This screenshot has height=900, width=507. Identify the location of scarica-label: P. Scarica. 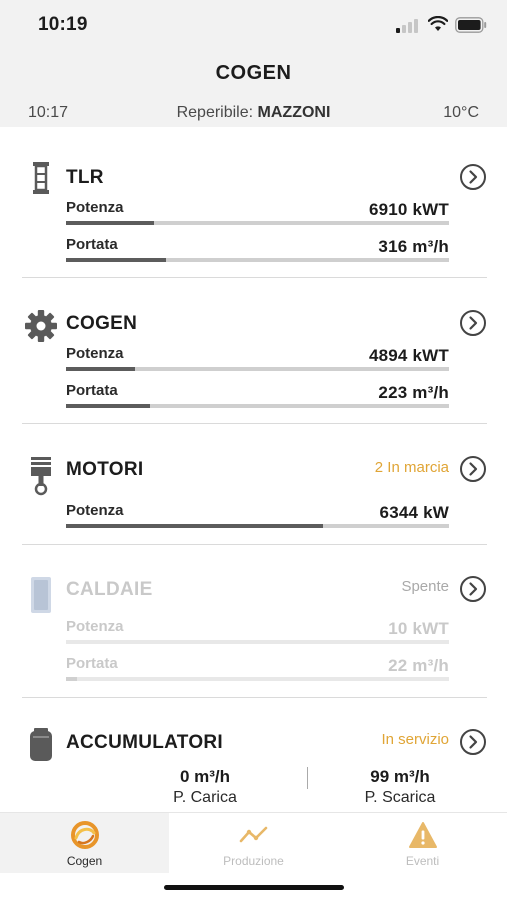
(400, 797).